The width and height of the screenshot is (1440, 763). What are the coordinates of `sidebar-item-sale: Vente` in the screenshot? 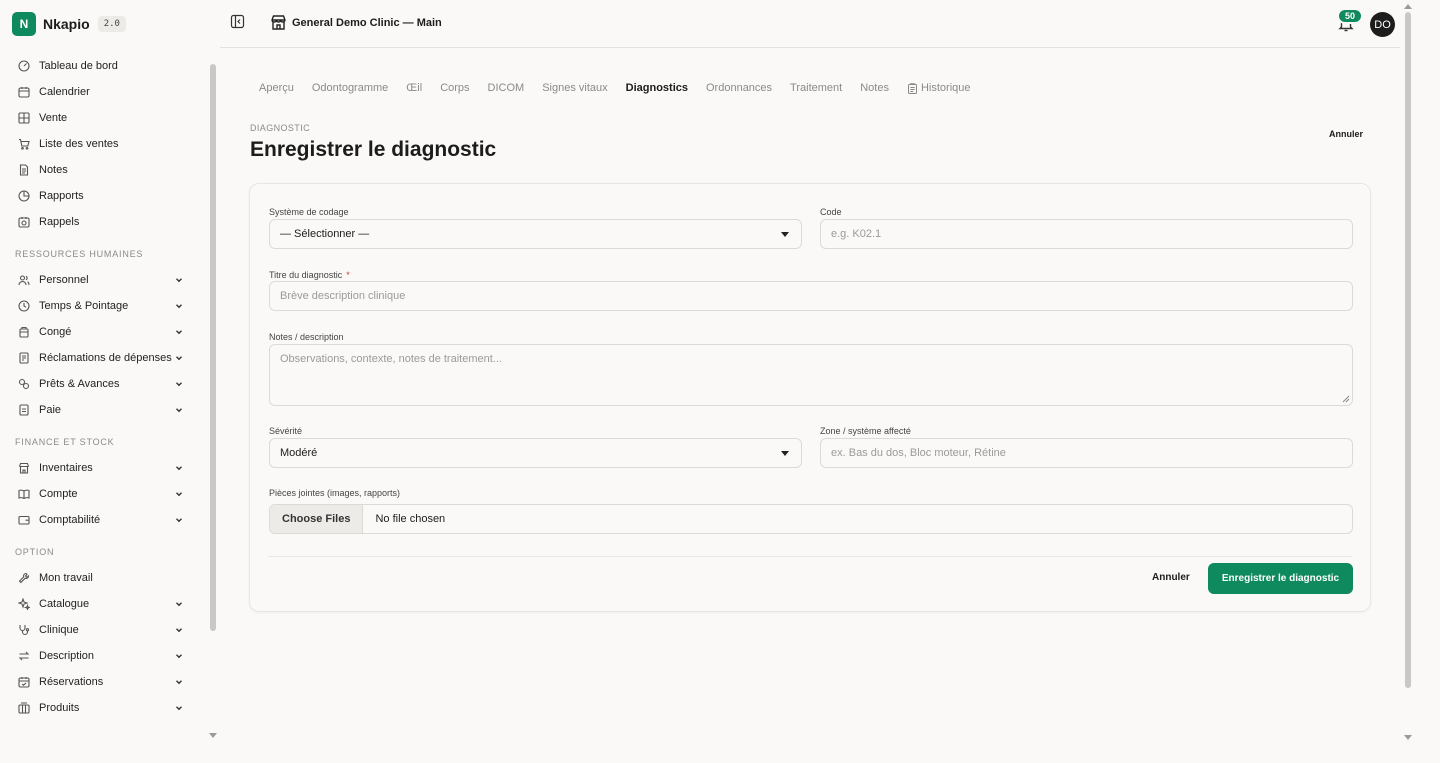 It's located at (104, 118).